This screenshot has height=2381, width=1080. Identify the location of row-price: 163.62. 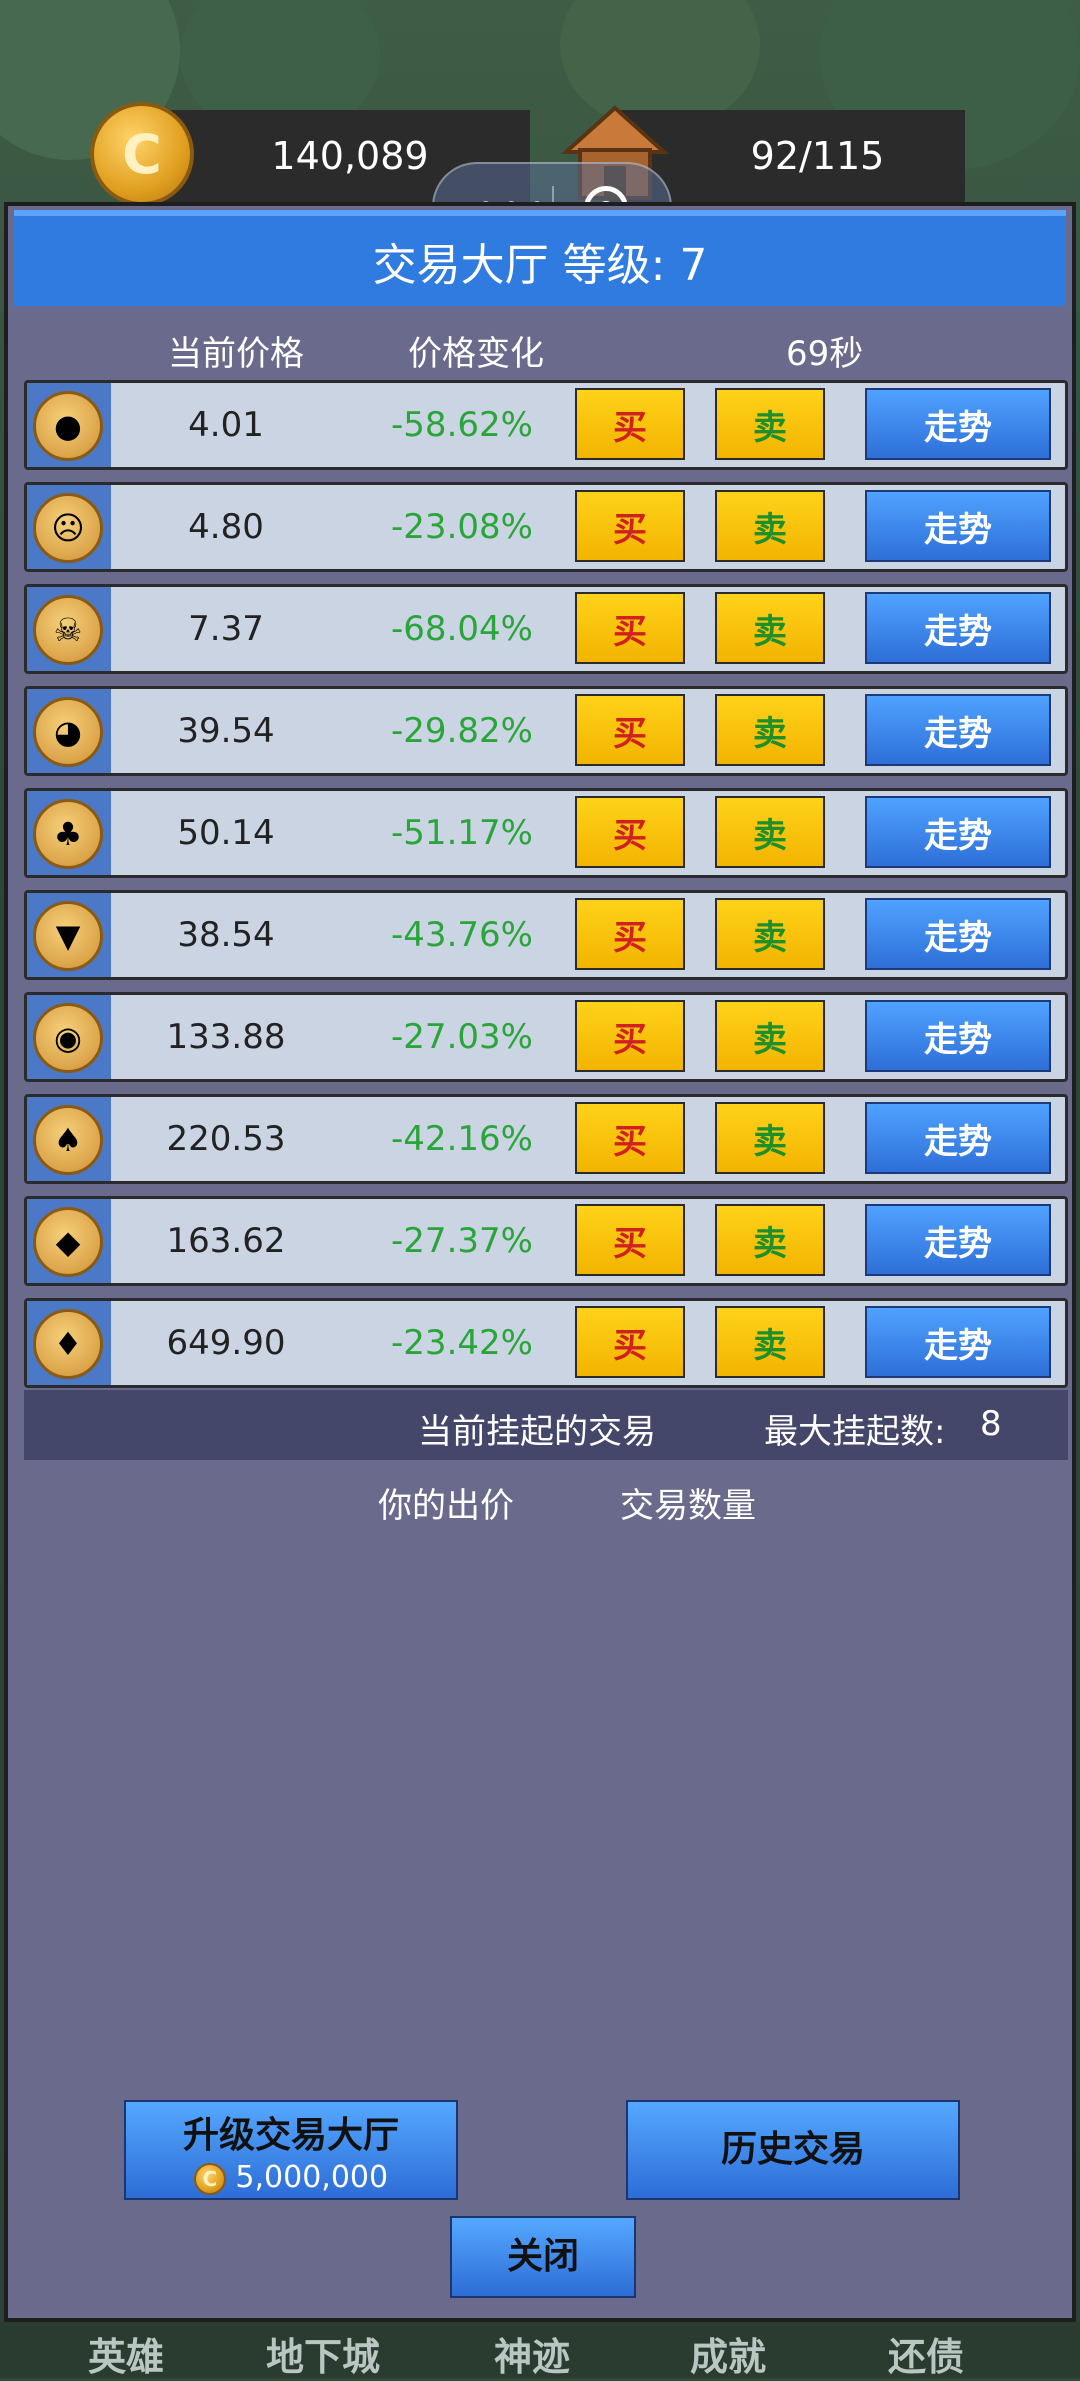
(226, 1241).